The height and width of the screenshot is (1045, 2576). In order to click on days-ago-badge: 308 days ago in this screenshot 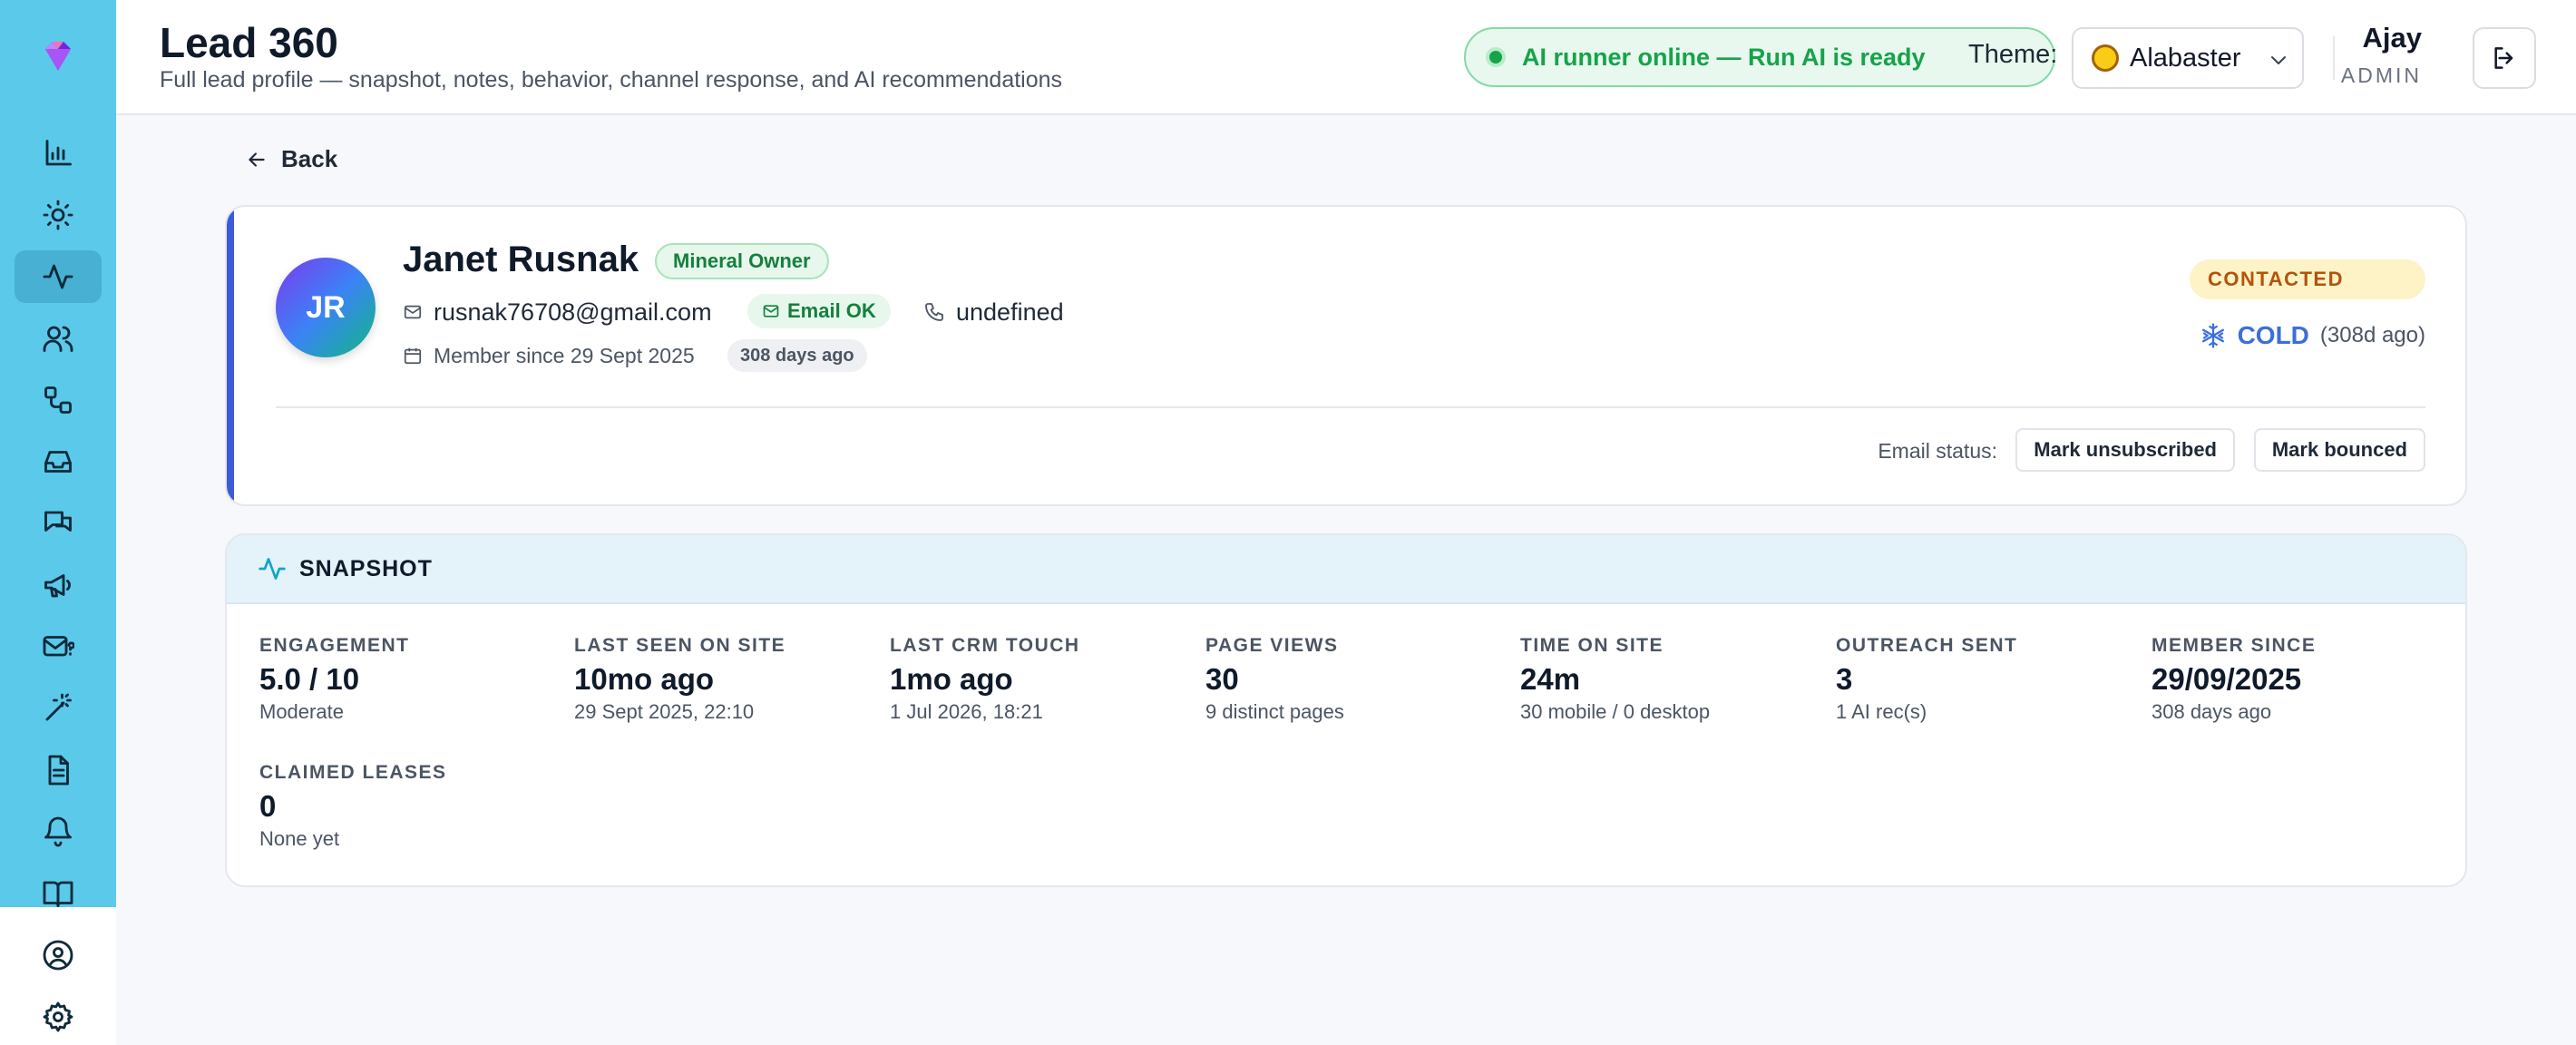, I will do `click(797, 355)`.